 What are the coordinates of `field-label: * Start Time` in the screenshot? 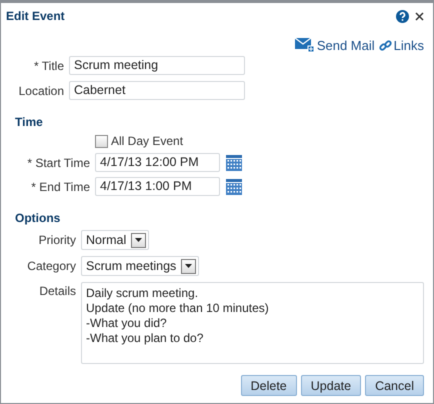 It's located at (58, 163).